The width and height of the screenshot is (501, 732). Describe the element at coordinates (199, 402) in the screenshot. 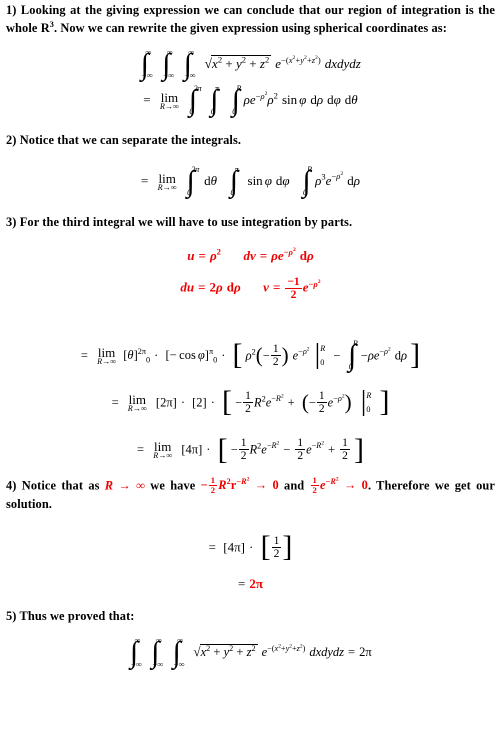

I see `phi-value: [2]` at that location.